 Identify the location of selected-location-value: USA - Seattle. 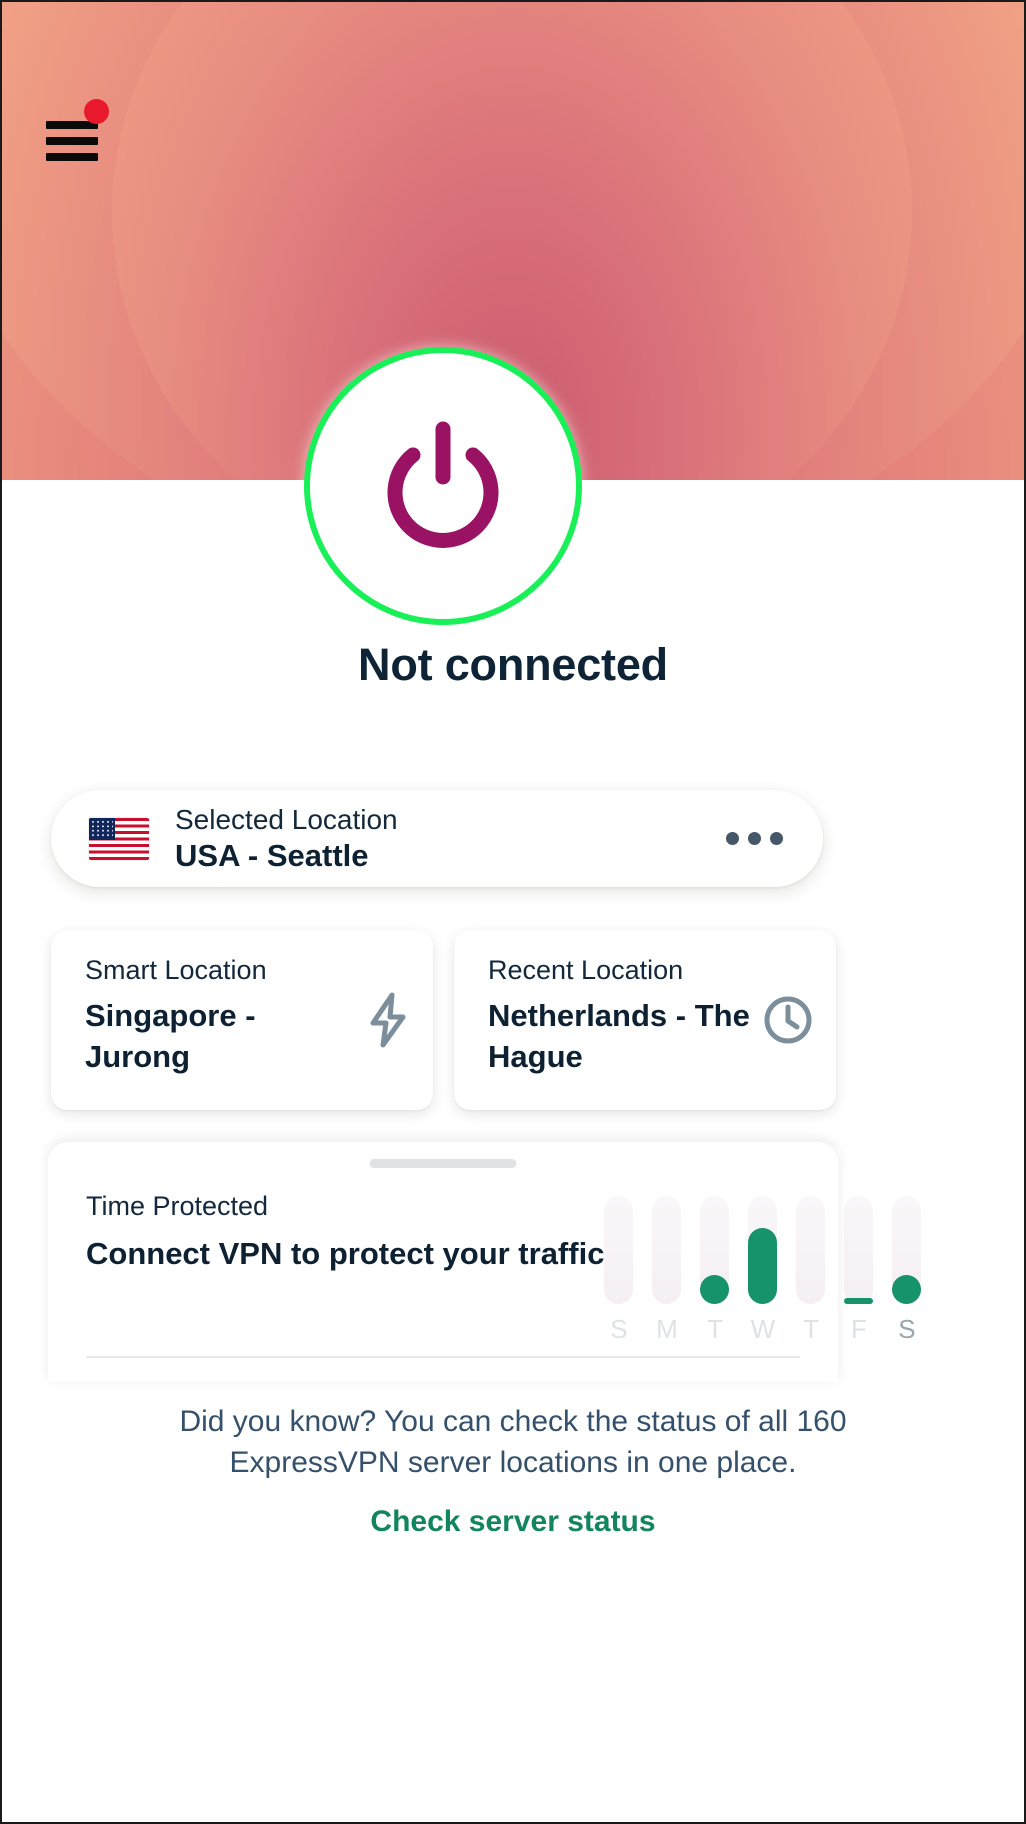
(272, 855).